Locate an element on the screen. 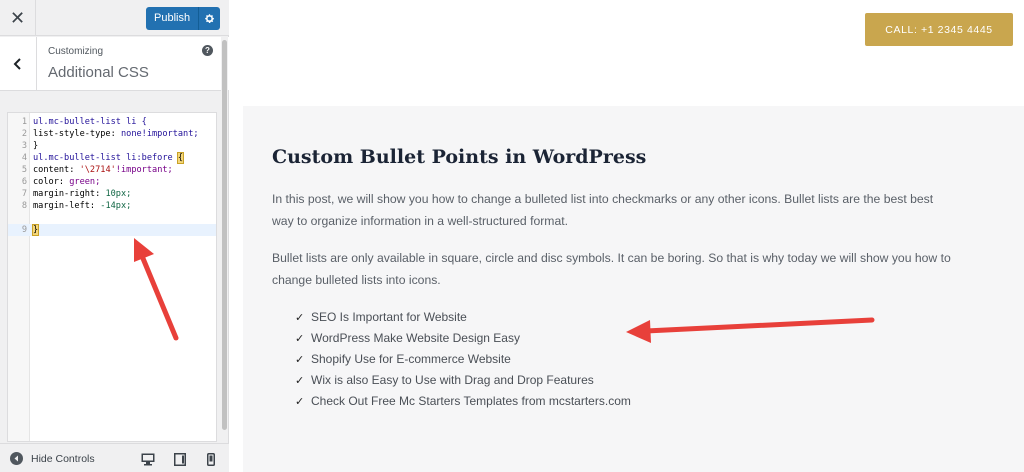 This screenshot has width=1024, height=472. list-item: ✓ SEO Is Important for Website is located at coordinates (463, 317).